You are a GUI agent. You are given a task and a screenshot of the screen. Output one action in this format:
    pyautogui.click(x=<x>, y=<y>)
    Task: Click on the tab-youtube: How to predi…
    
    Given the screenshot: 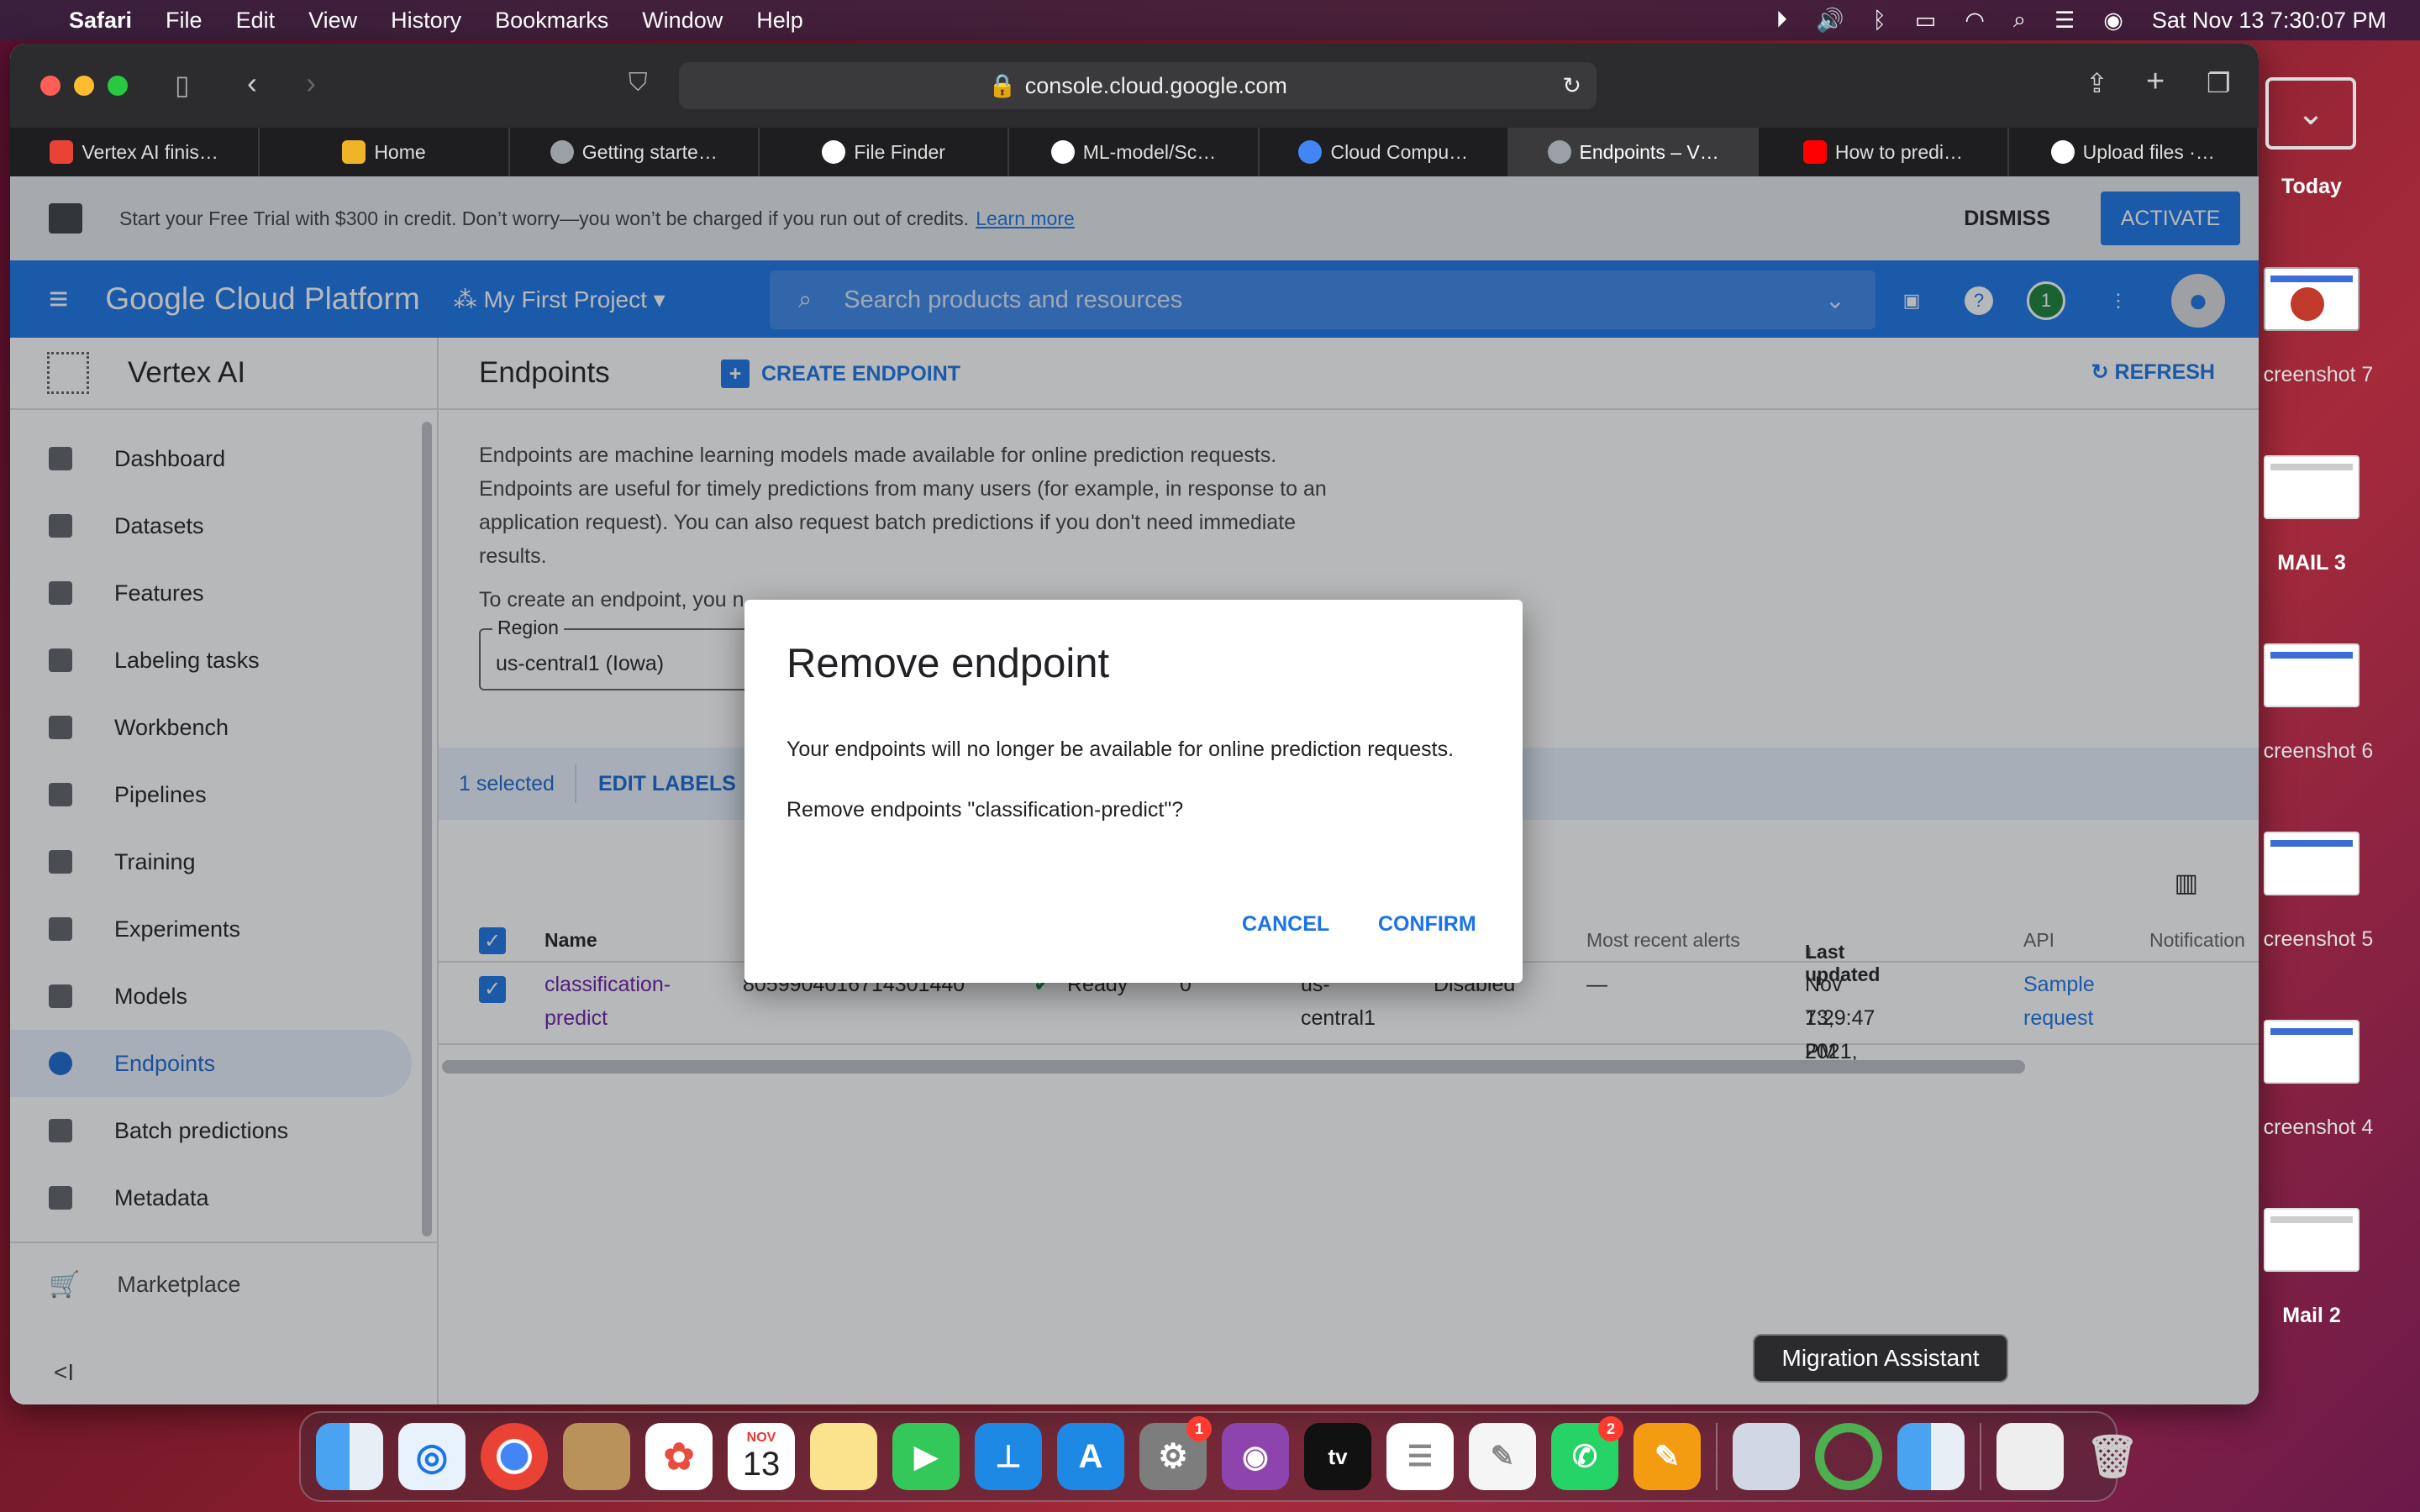 What is the action you would take?
    pyautogui.click(x=1884, y=152)
    